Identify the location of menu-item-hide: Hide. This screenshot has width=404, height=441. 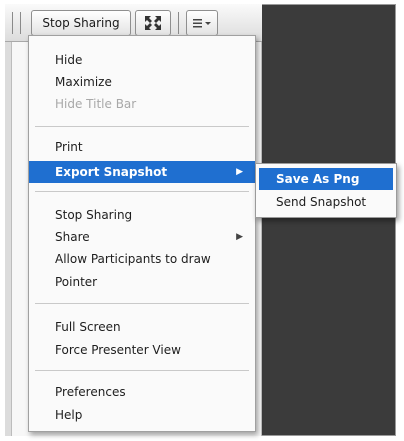
(142, 60).